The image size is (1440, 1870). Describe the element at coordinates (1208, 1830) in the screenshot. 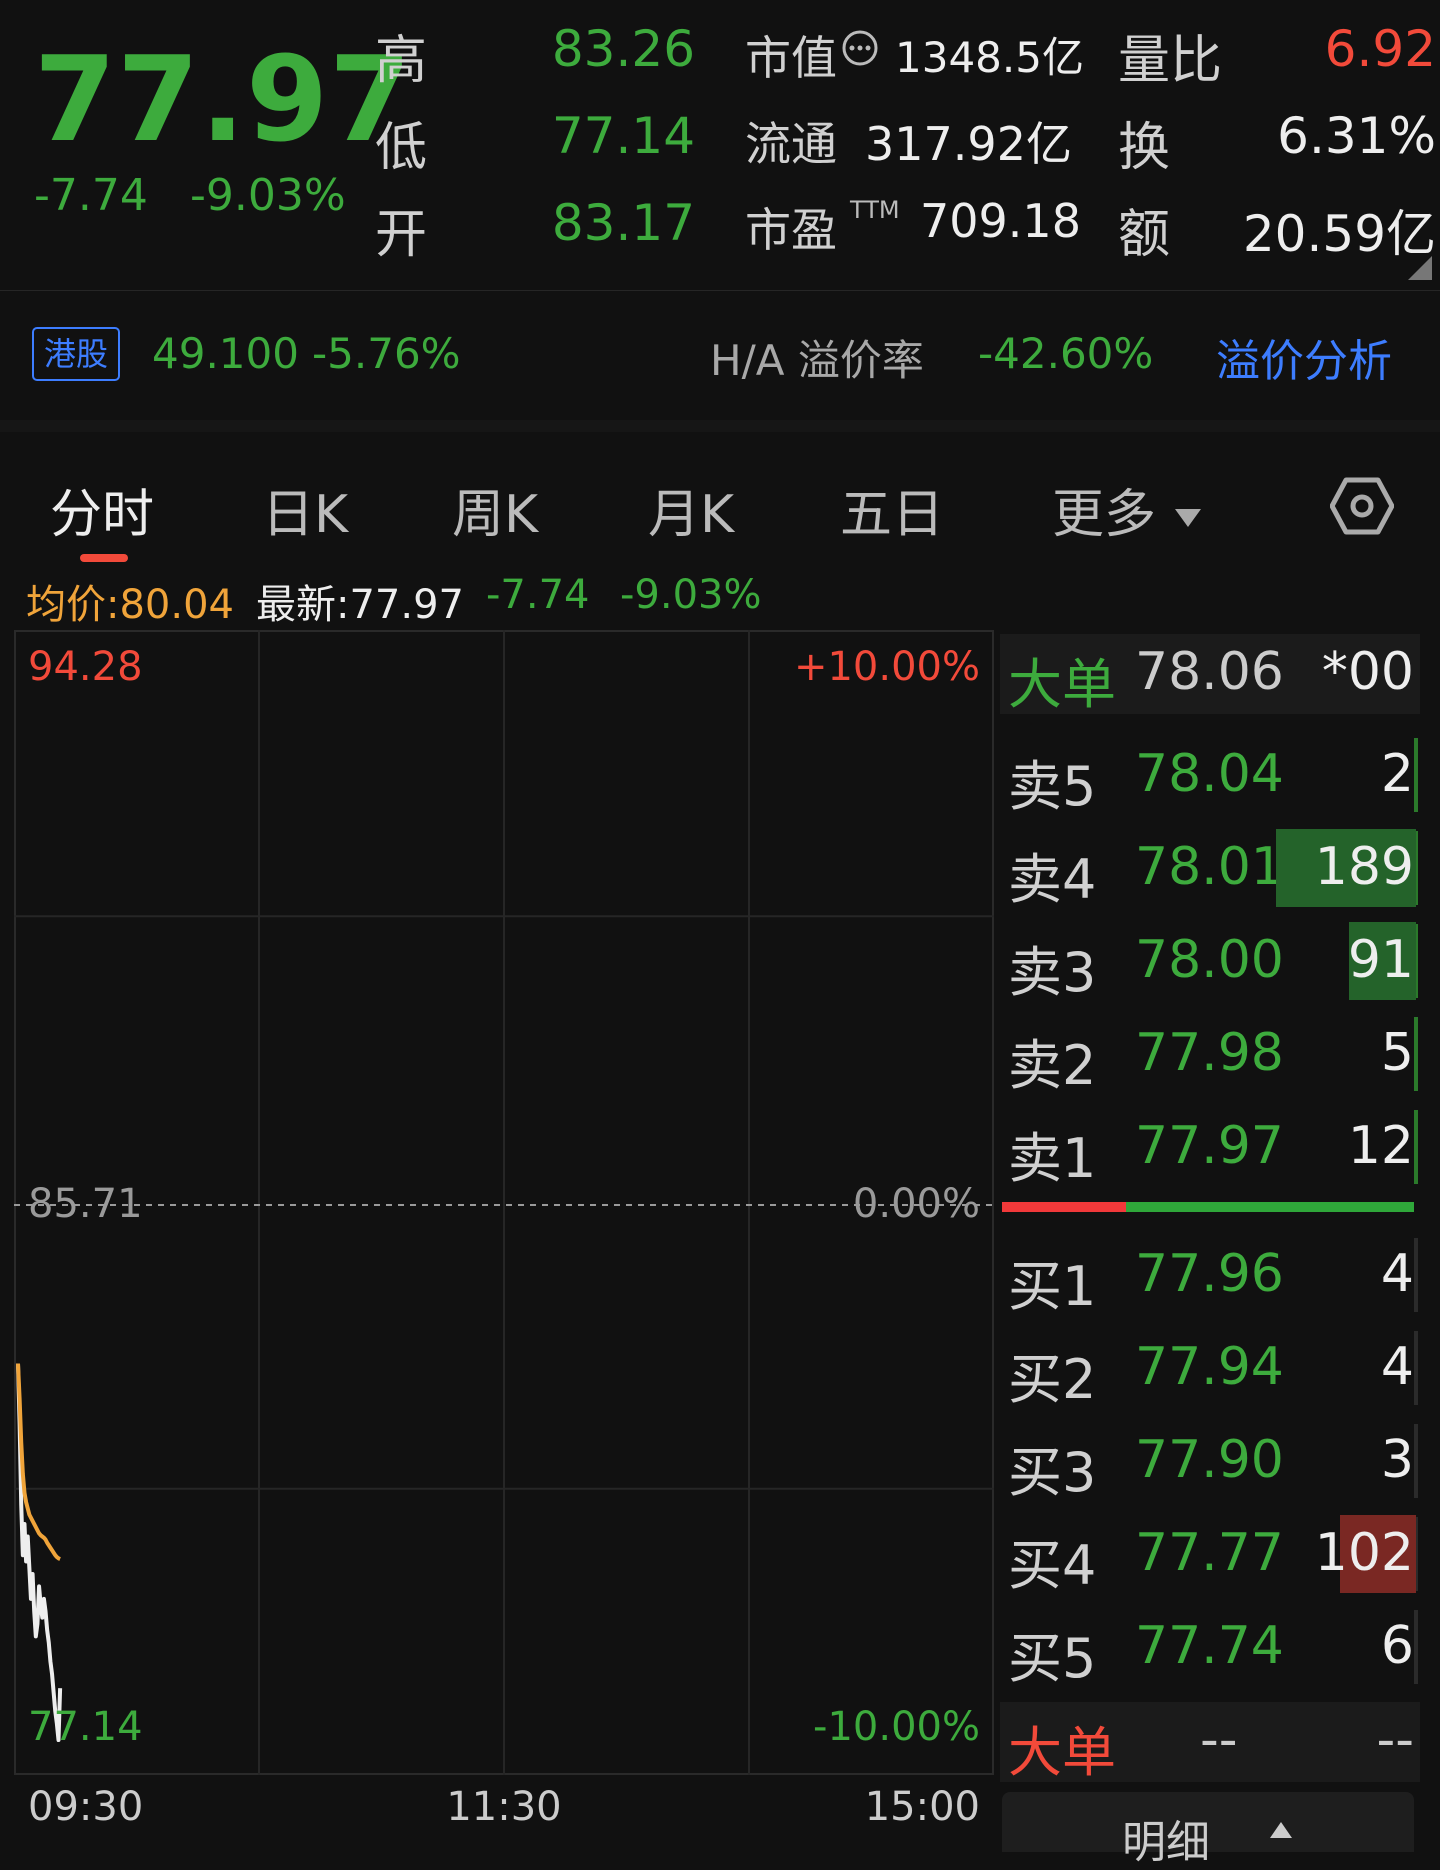

I see `detail-toggle: 明细` at that location.